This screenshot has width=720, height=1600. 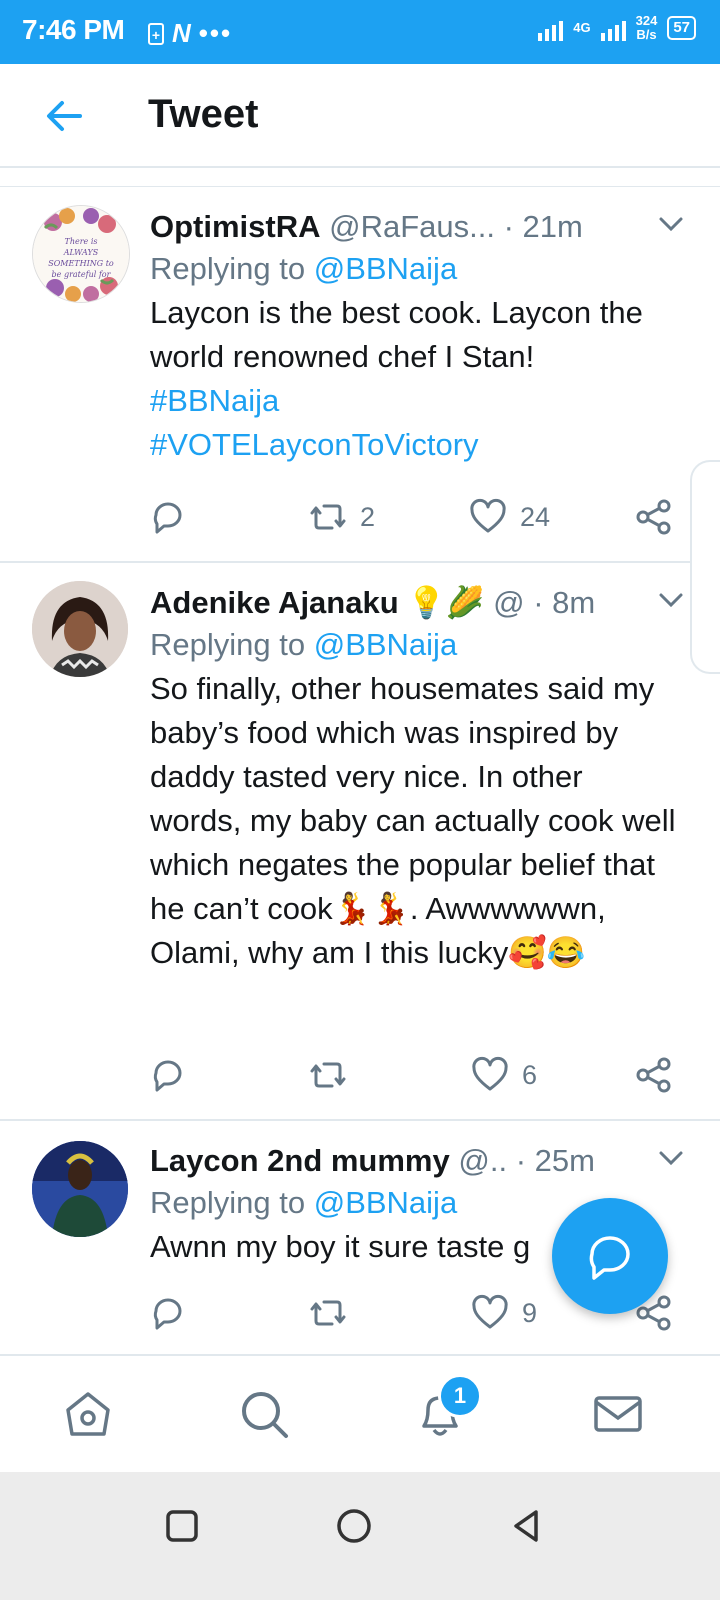 I want to click on speed-unit: B/s, so click(x=646, y=34).